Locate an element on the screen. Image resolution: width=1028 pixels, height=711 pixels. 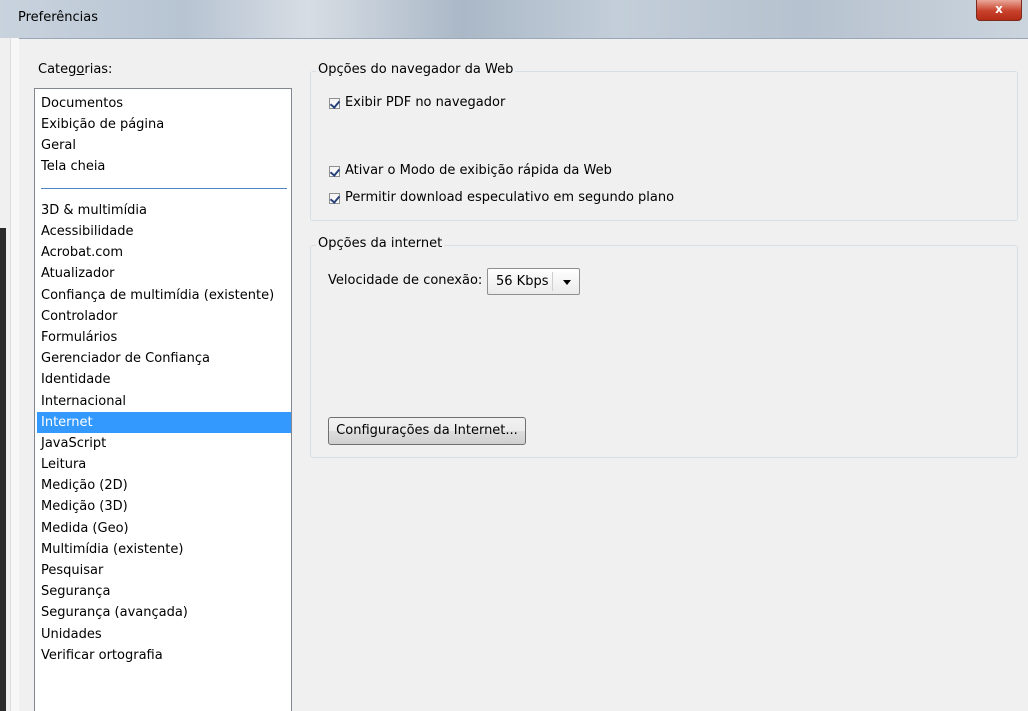
list-item-atualizador: Atualizador is located at coordinates (164, 273).